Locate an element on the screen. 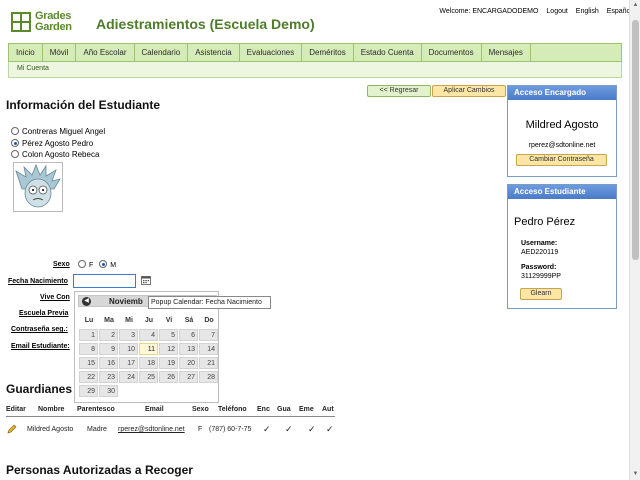 This screenshot has height=480, width=640. calendar-day: 28 is located at coordinates (208, 377).